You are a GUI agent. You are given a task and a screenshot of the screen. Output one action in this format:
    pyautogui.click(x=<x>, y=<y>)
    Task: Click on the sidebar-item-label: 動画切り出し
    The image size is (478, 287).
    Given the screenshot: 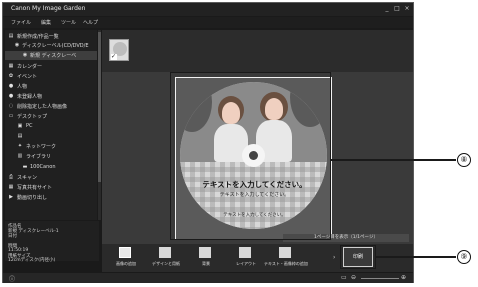 What is the action you would take?
    pyautogui.click(x=32, y=198)
    